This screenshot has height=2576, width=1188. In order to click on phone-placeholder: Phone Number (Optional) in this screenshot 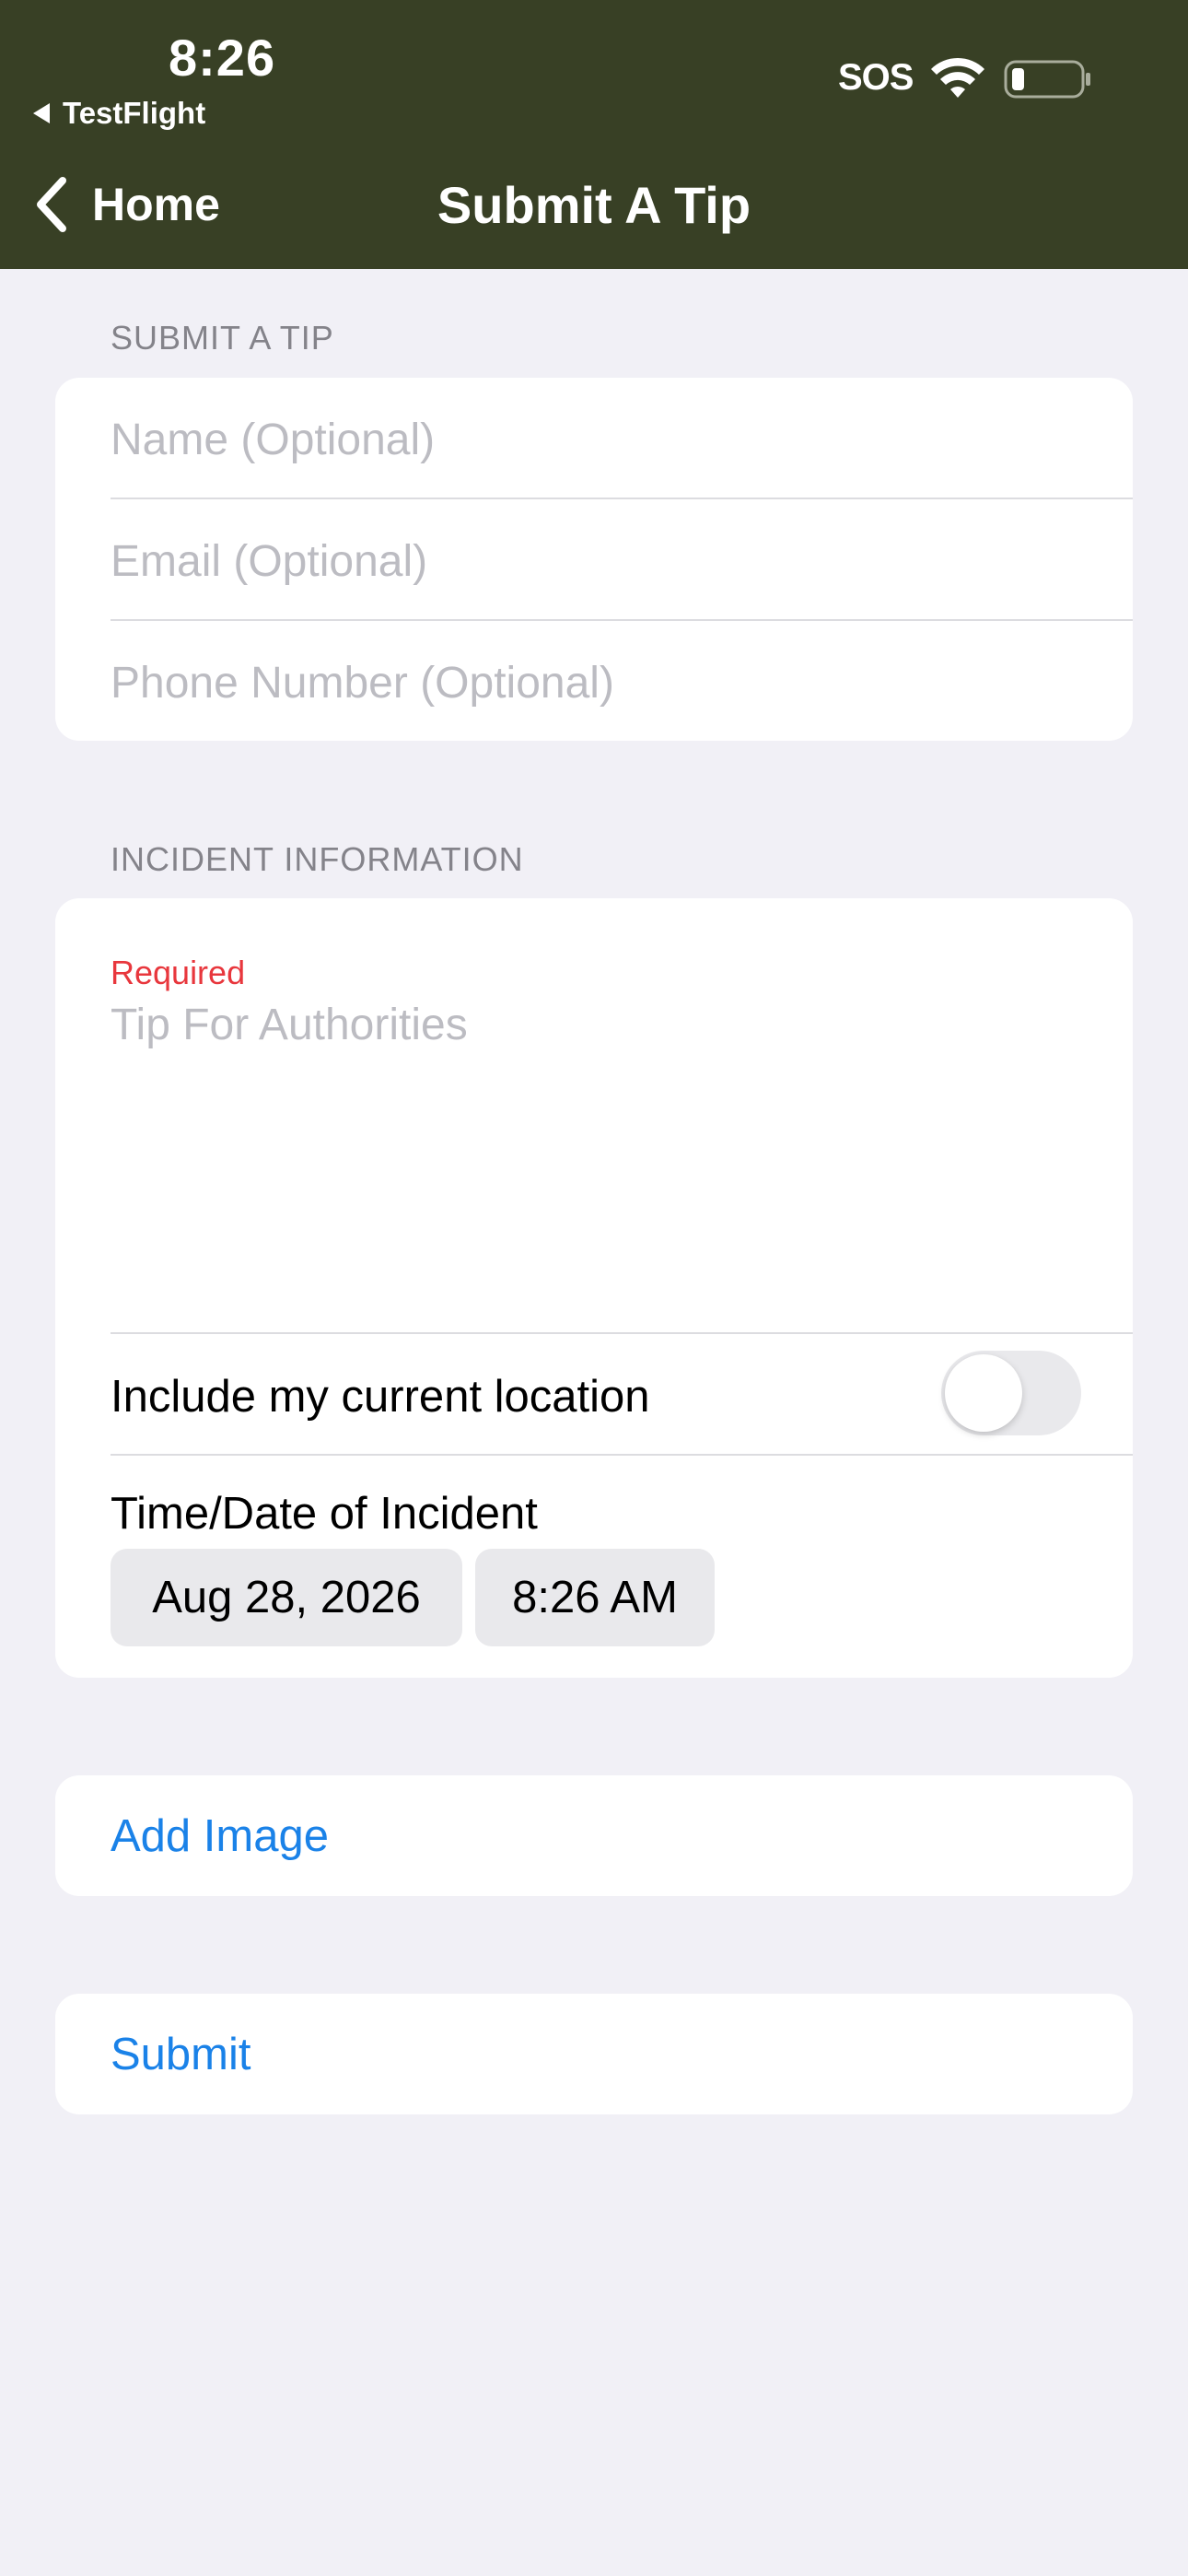, I will do `click(362, 683)`.